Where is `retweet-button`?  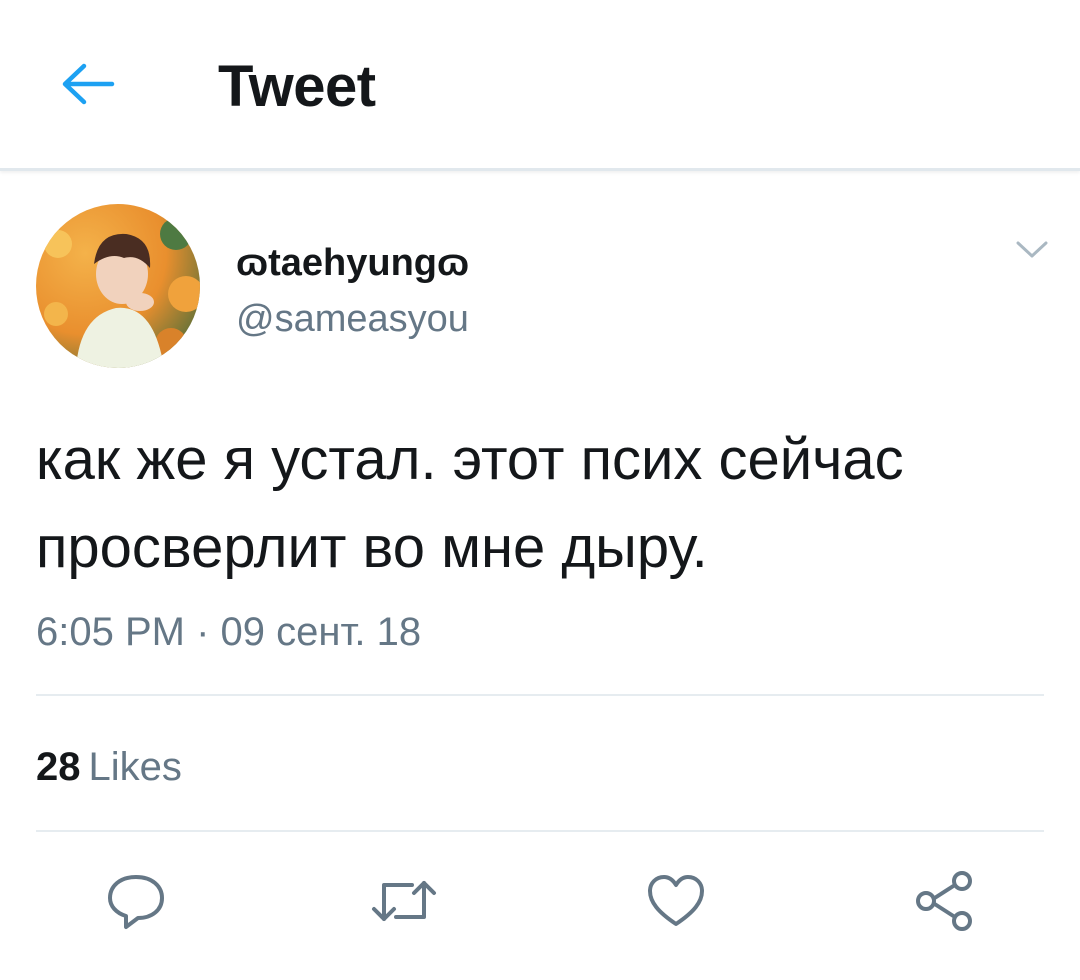
retweet-button is located at coordinates (404, 901).